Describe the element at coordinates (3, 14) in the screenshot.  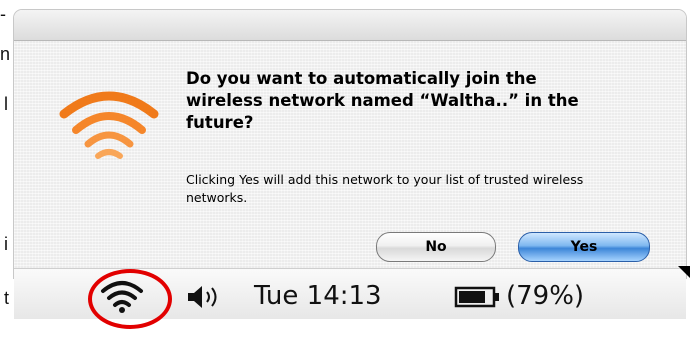
I see `text-fragment: -` at that location.